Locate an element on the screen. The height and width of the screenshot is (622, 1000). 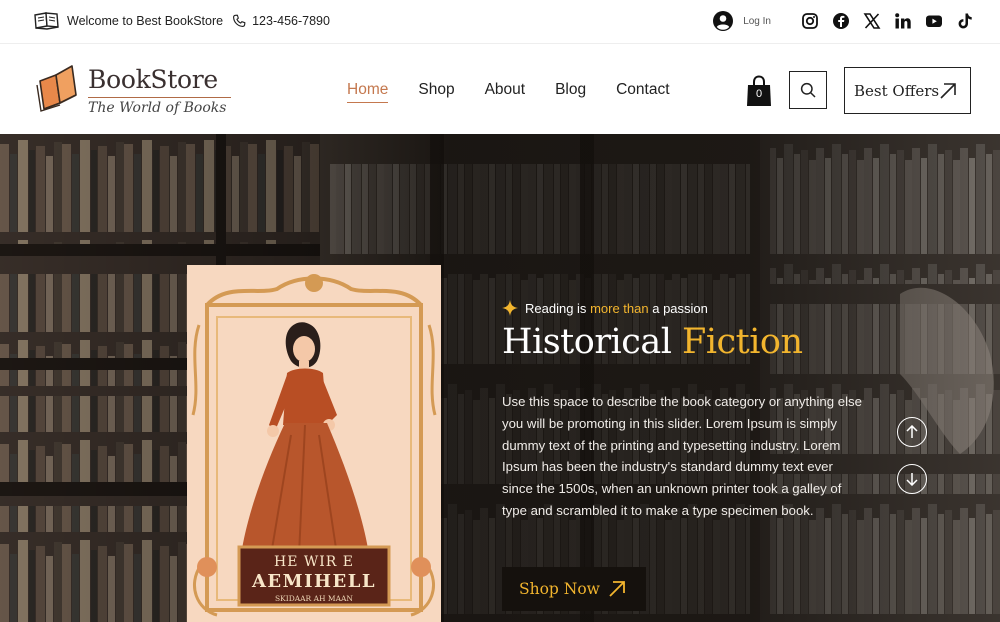
logo-subtitle: The World of Books is located at coordinates (157, 108).